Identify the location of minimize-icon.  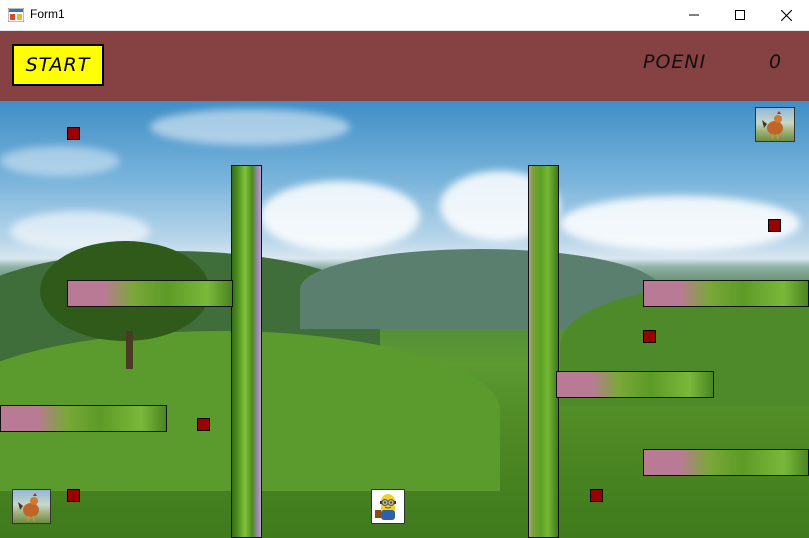
(694, 15).